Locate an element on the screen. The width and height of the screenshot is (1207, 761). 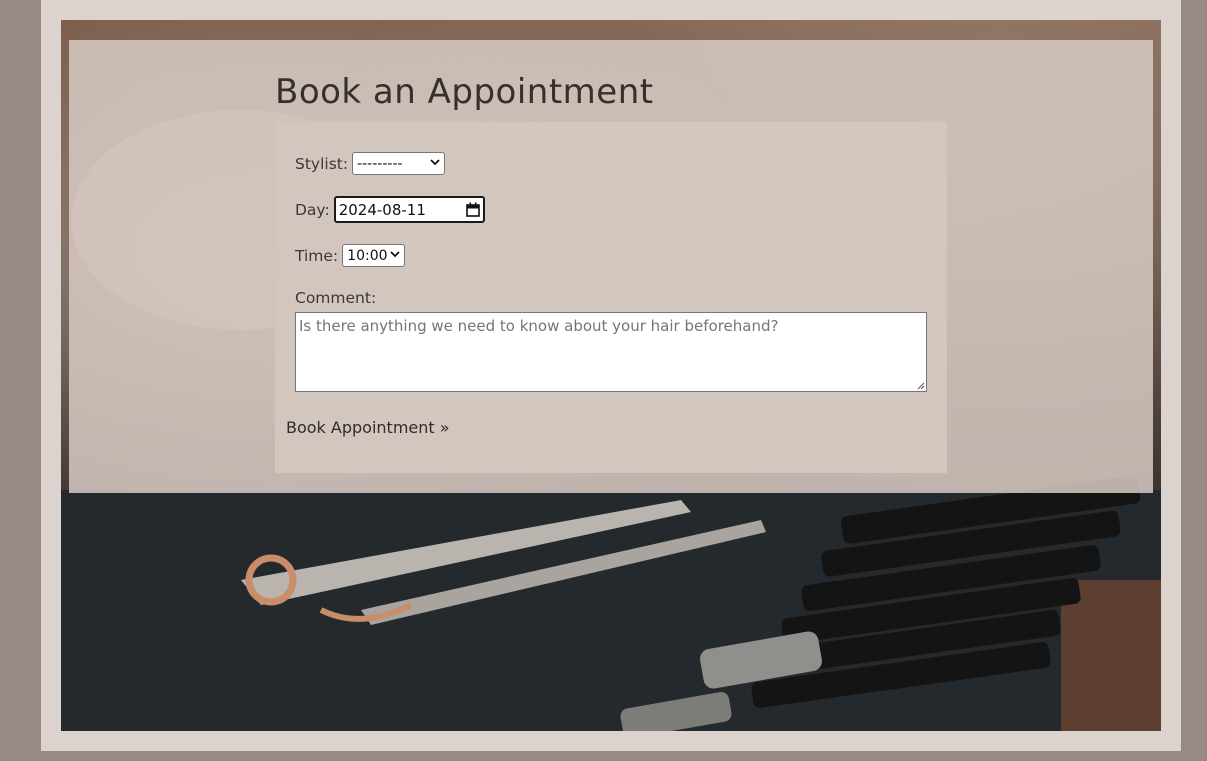
day-date-input: 2024-08-11 is located at coordinates (409, 209).